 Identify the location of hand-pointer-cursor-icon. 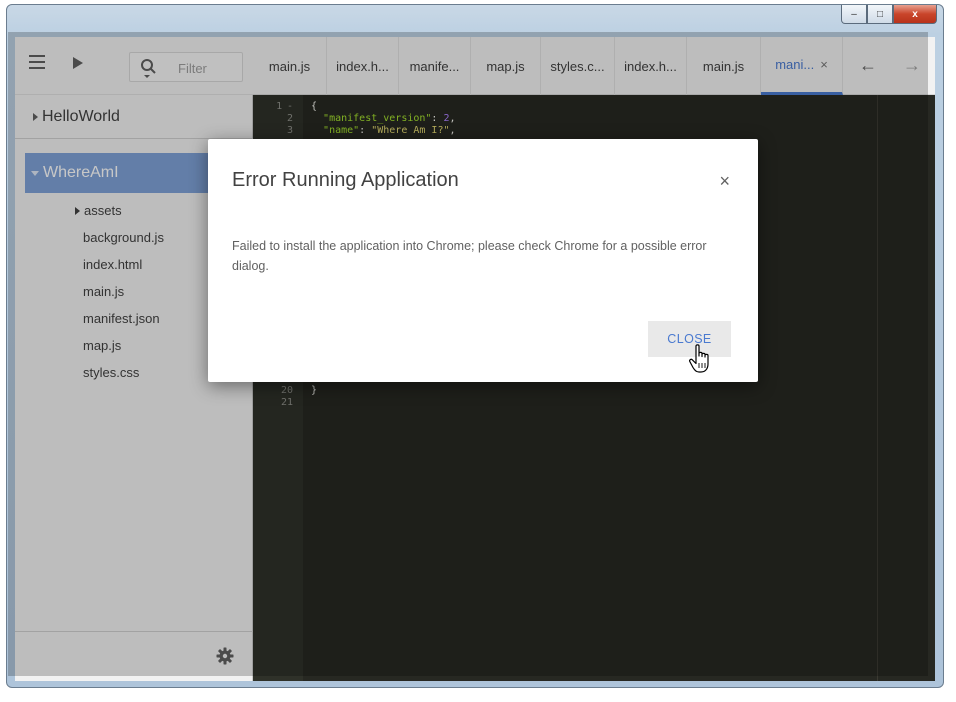
(699, 358).